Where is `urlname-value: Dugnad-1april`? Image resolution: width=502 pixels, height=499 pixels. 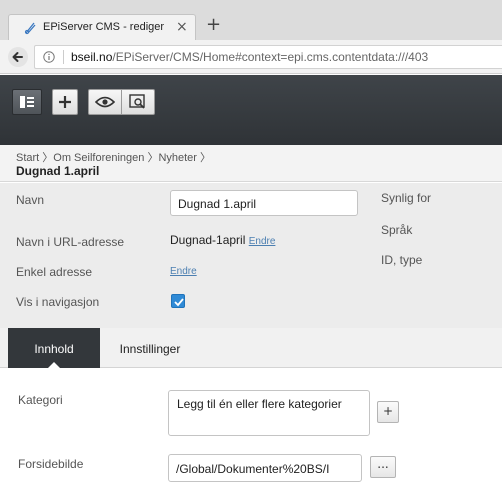
urlname-value: Dugnad-1april is located at coordinates (208, 240).